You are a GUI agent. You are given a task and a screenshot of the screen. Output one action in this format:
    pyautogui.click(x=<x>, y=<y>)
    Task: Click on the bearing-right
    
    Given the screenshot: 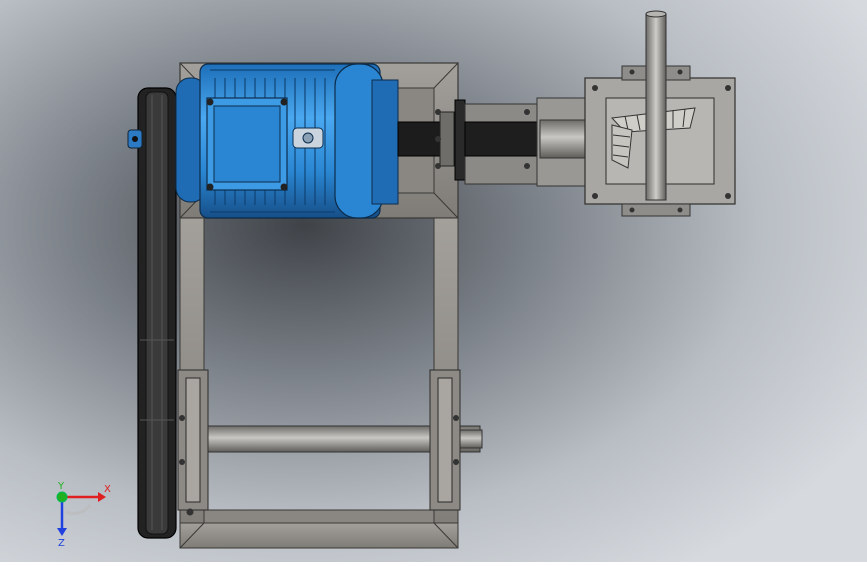 What is the action you would take?
    pyautogui.click(x=445, y=440)
    